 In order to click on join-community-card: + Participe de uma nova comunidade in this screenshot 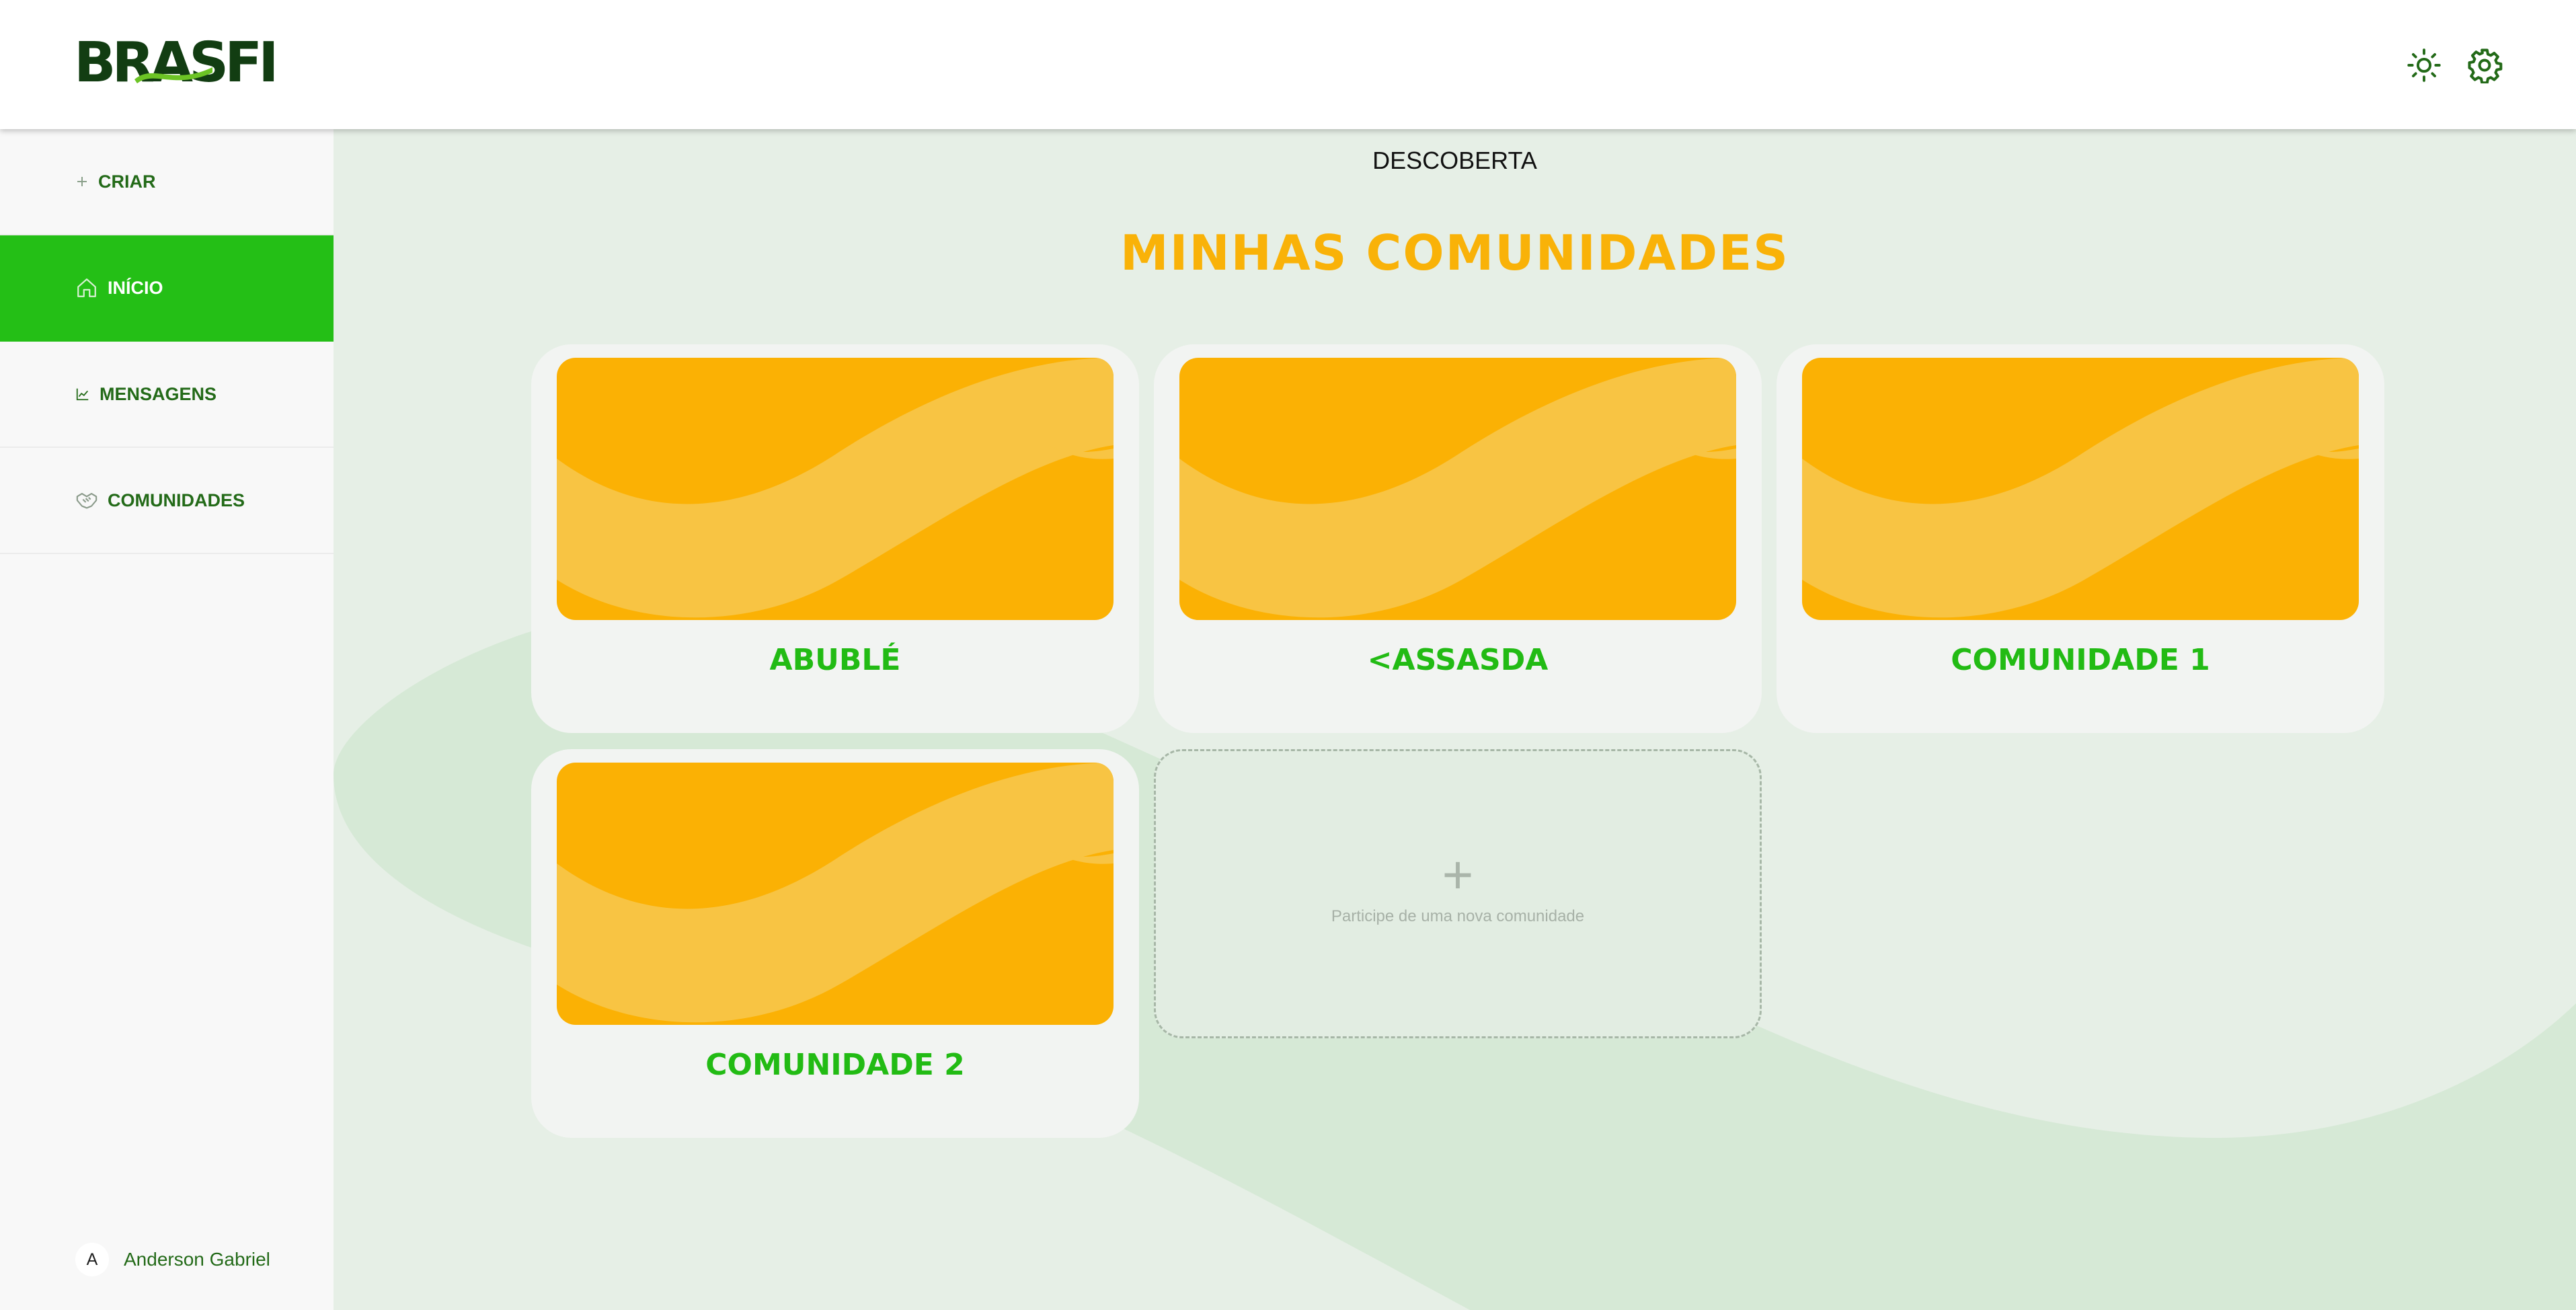, I will do `click(1458, 894)`.